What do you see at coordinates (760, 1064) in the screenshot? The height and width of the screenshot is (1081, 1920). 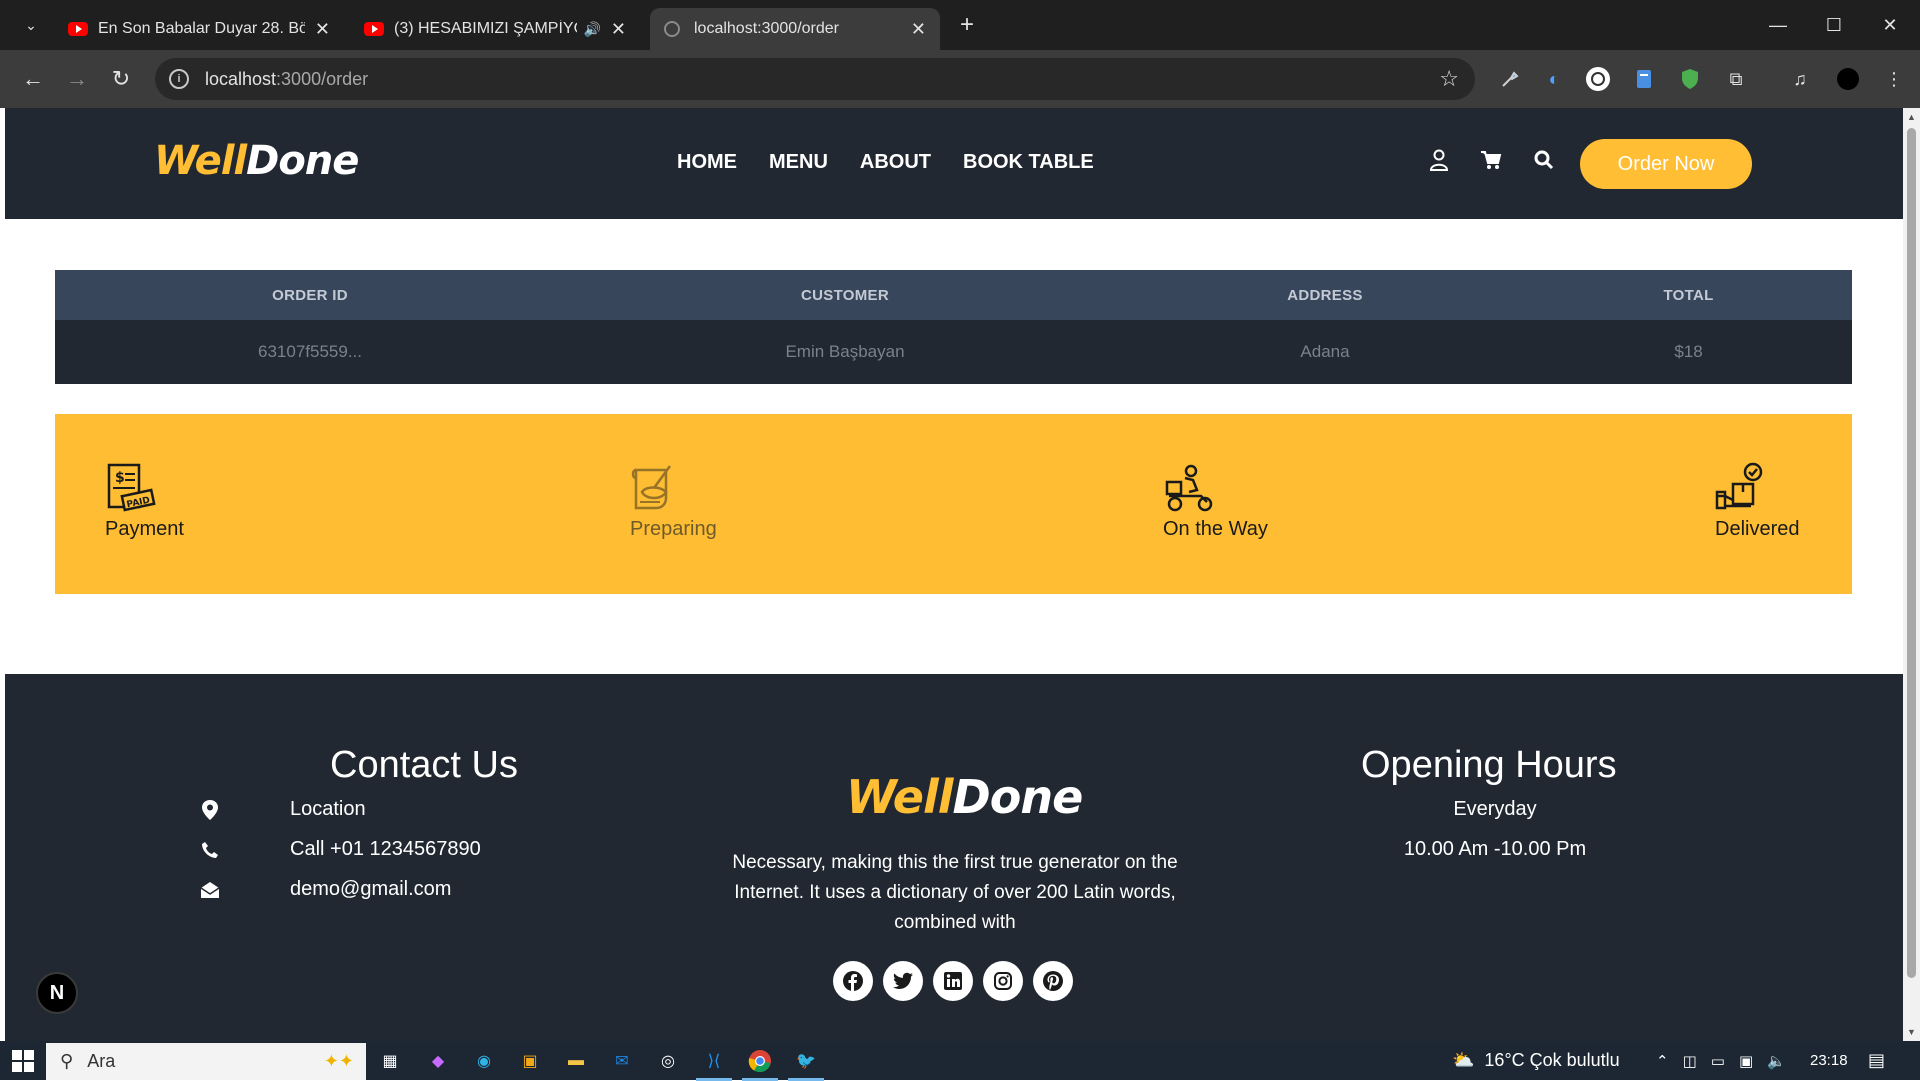 I see `chrome-icon` at bounding box center [760, 1064].